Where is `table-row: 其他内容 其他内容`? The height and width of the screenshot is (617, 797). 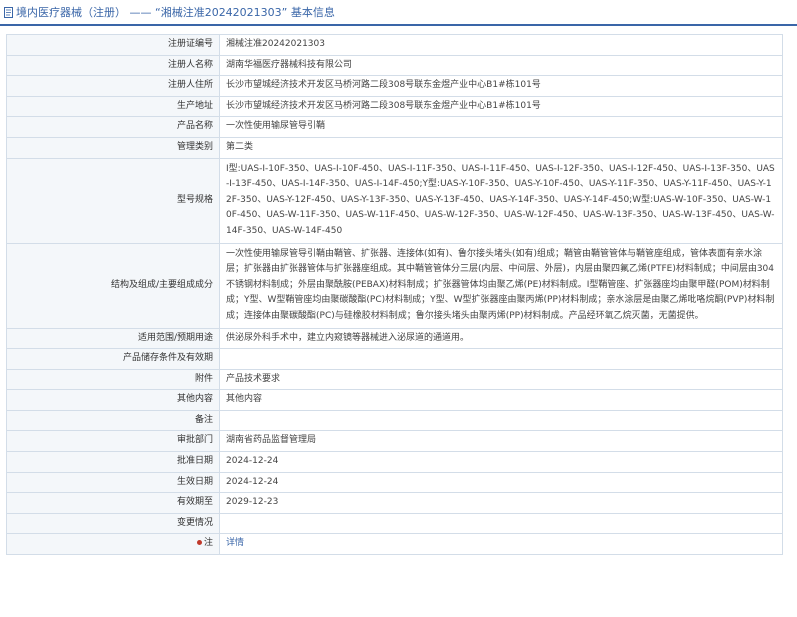 table-row: 其他内容 其他内容 is located at coordinates (394, 400).